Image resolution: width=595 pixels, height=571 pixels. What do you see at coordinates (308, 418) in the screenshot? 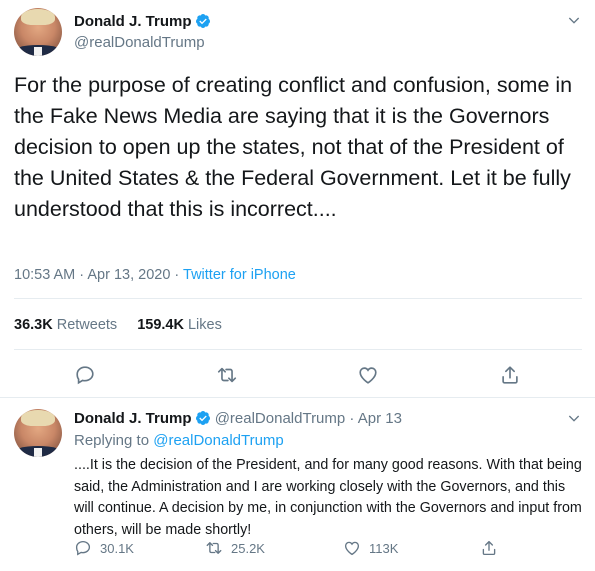
I see `reply-handle-date: @realDonaldTrump · Apr 13` at bounding box center [308, 418].